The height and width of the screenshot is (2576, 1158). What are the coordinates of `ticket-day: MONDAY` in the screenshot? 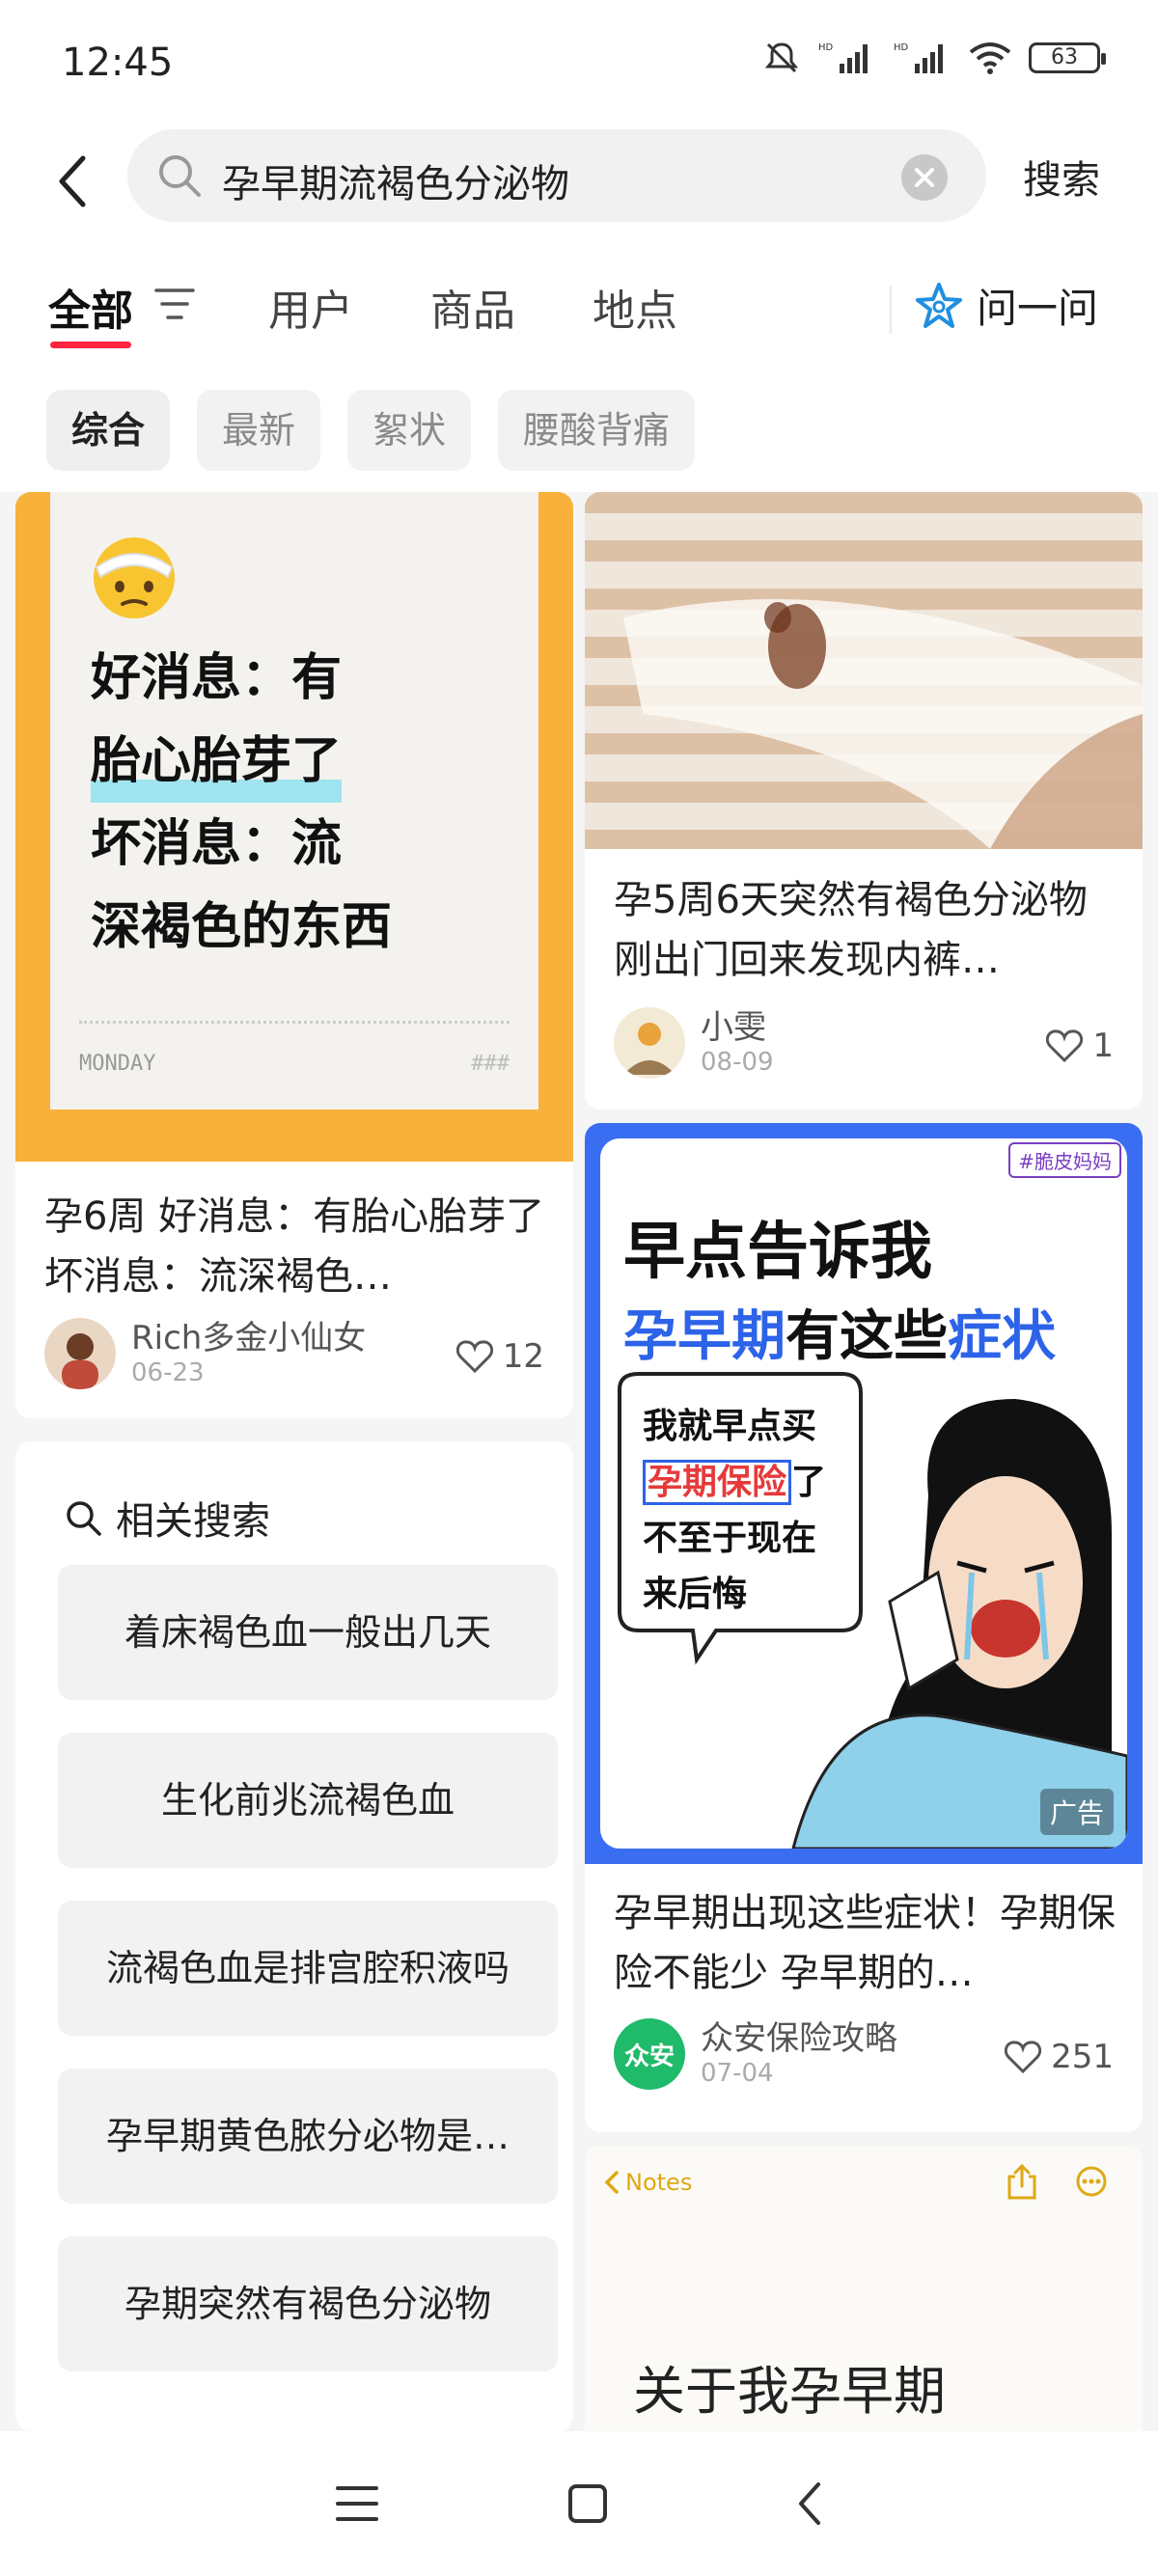 It's located at (117, 1064).